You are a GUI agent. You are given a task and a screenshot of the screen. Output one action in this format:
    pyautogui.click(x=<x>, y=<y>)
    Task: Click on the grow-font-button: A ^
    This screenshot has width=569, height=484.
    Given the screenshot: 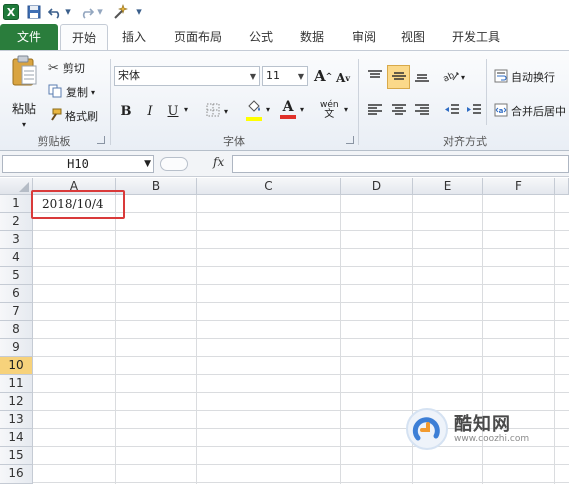 What is the action you would take?
    pyautogui.click(x=323, y=76)
    